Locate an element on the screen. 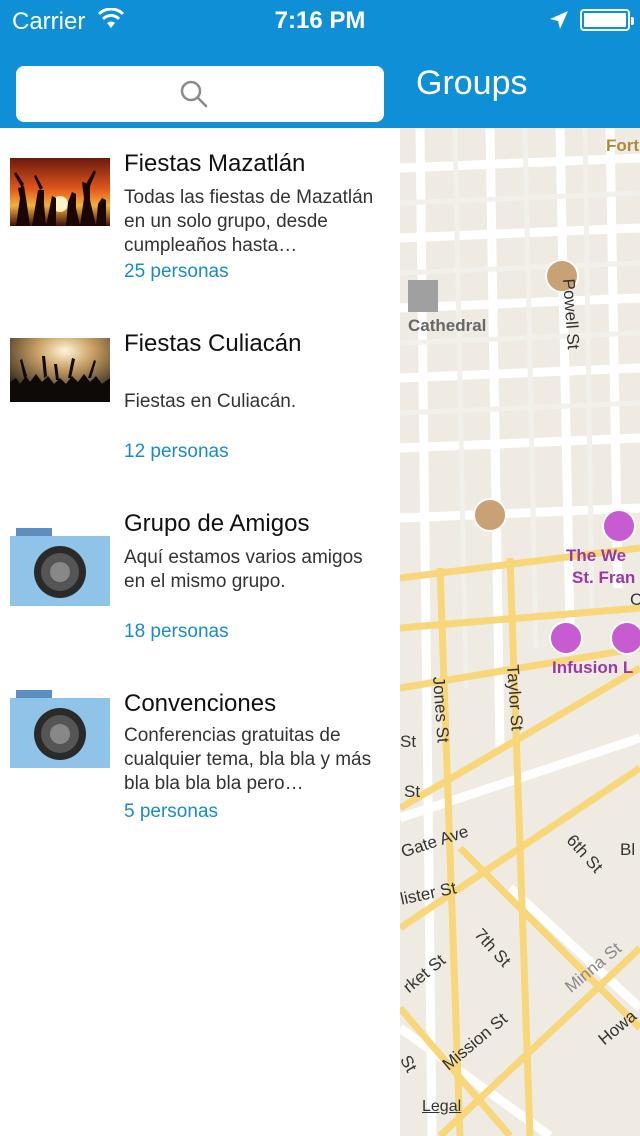 The image size is (640, 1136). group-description: Fiestas en Culiacán. is located at coordinates (210, 401).